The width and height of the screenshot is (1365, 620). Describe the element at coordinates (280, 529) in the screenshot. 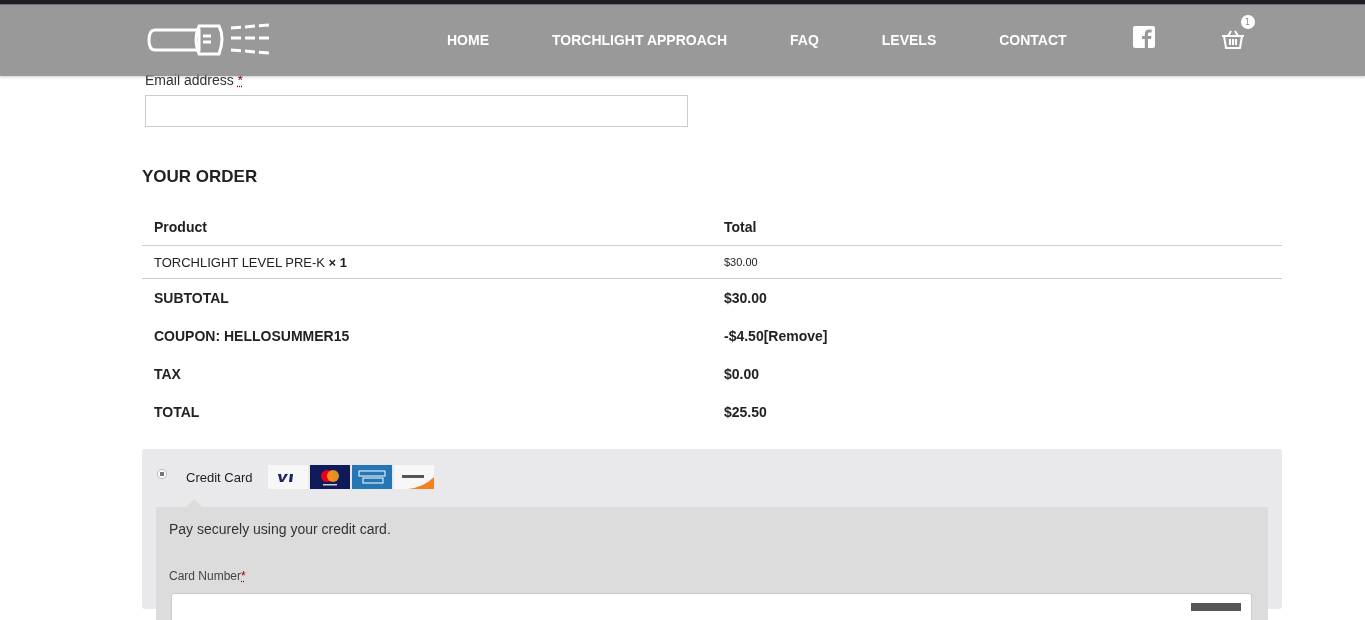

I see `payment-description: Pay securely using your credit card.` at that location.